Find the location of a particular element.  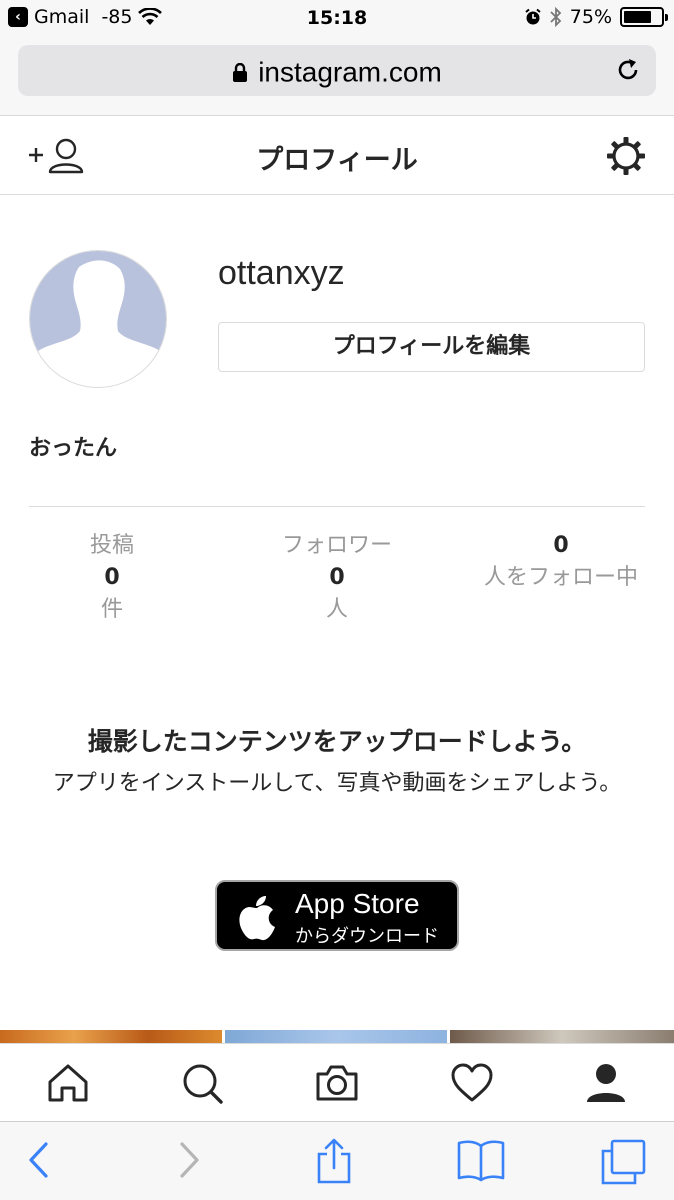

default-avatar-icon is located at coordinates (98, 319).